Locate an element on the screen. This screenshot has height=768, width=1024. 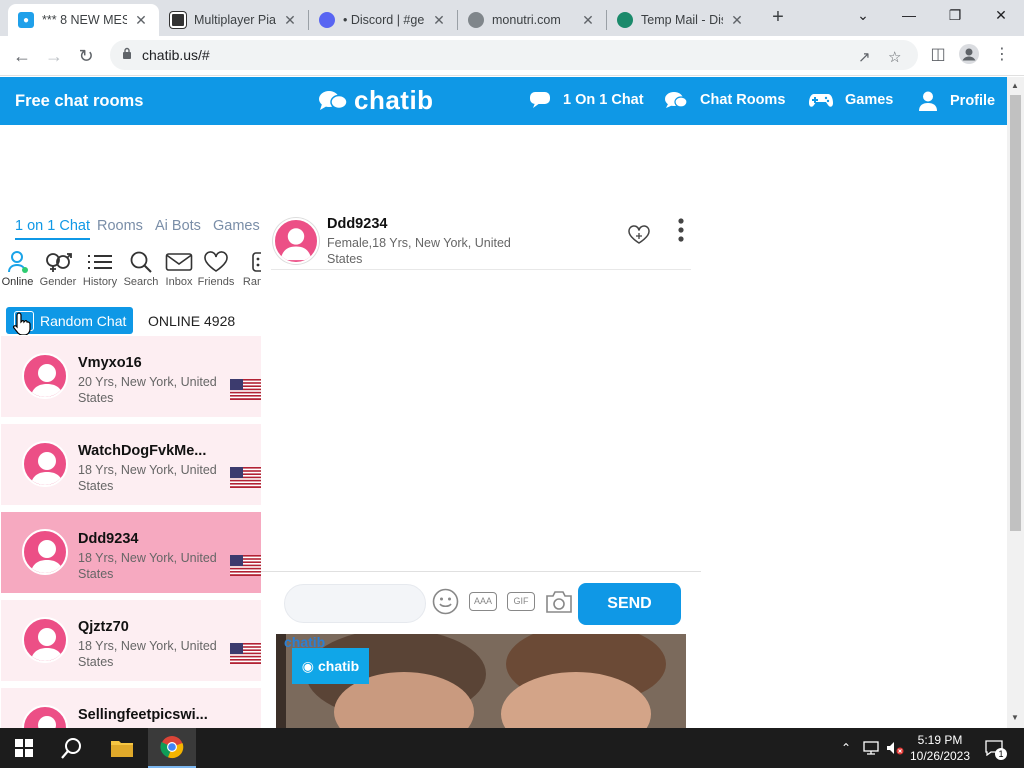
user-row-selected: Ddd9234 18 Yrs, New York, United States is located at coordinates (131, 554).